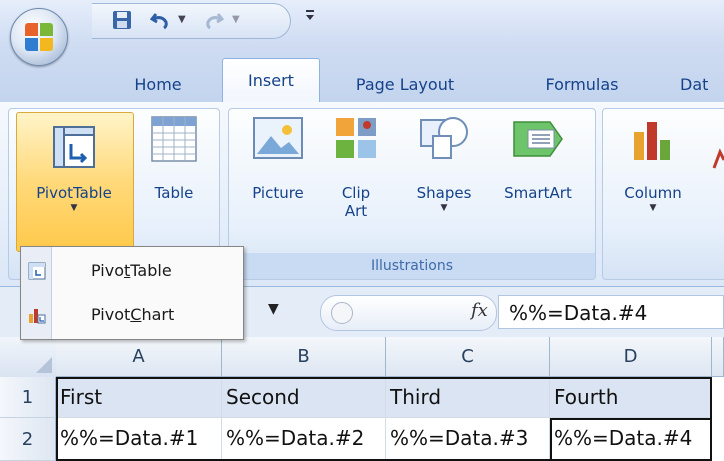 The width and height of the screenshot is (724, 461). What do you see at coordinates (479, 310) in the screenshot?
I see `insert-function-button: fx` at bounding box center [479, 310].